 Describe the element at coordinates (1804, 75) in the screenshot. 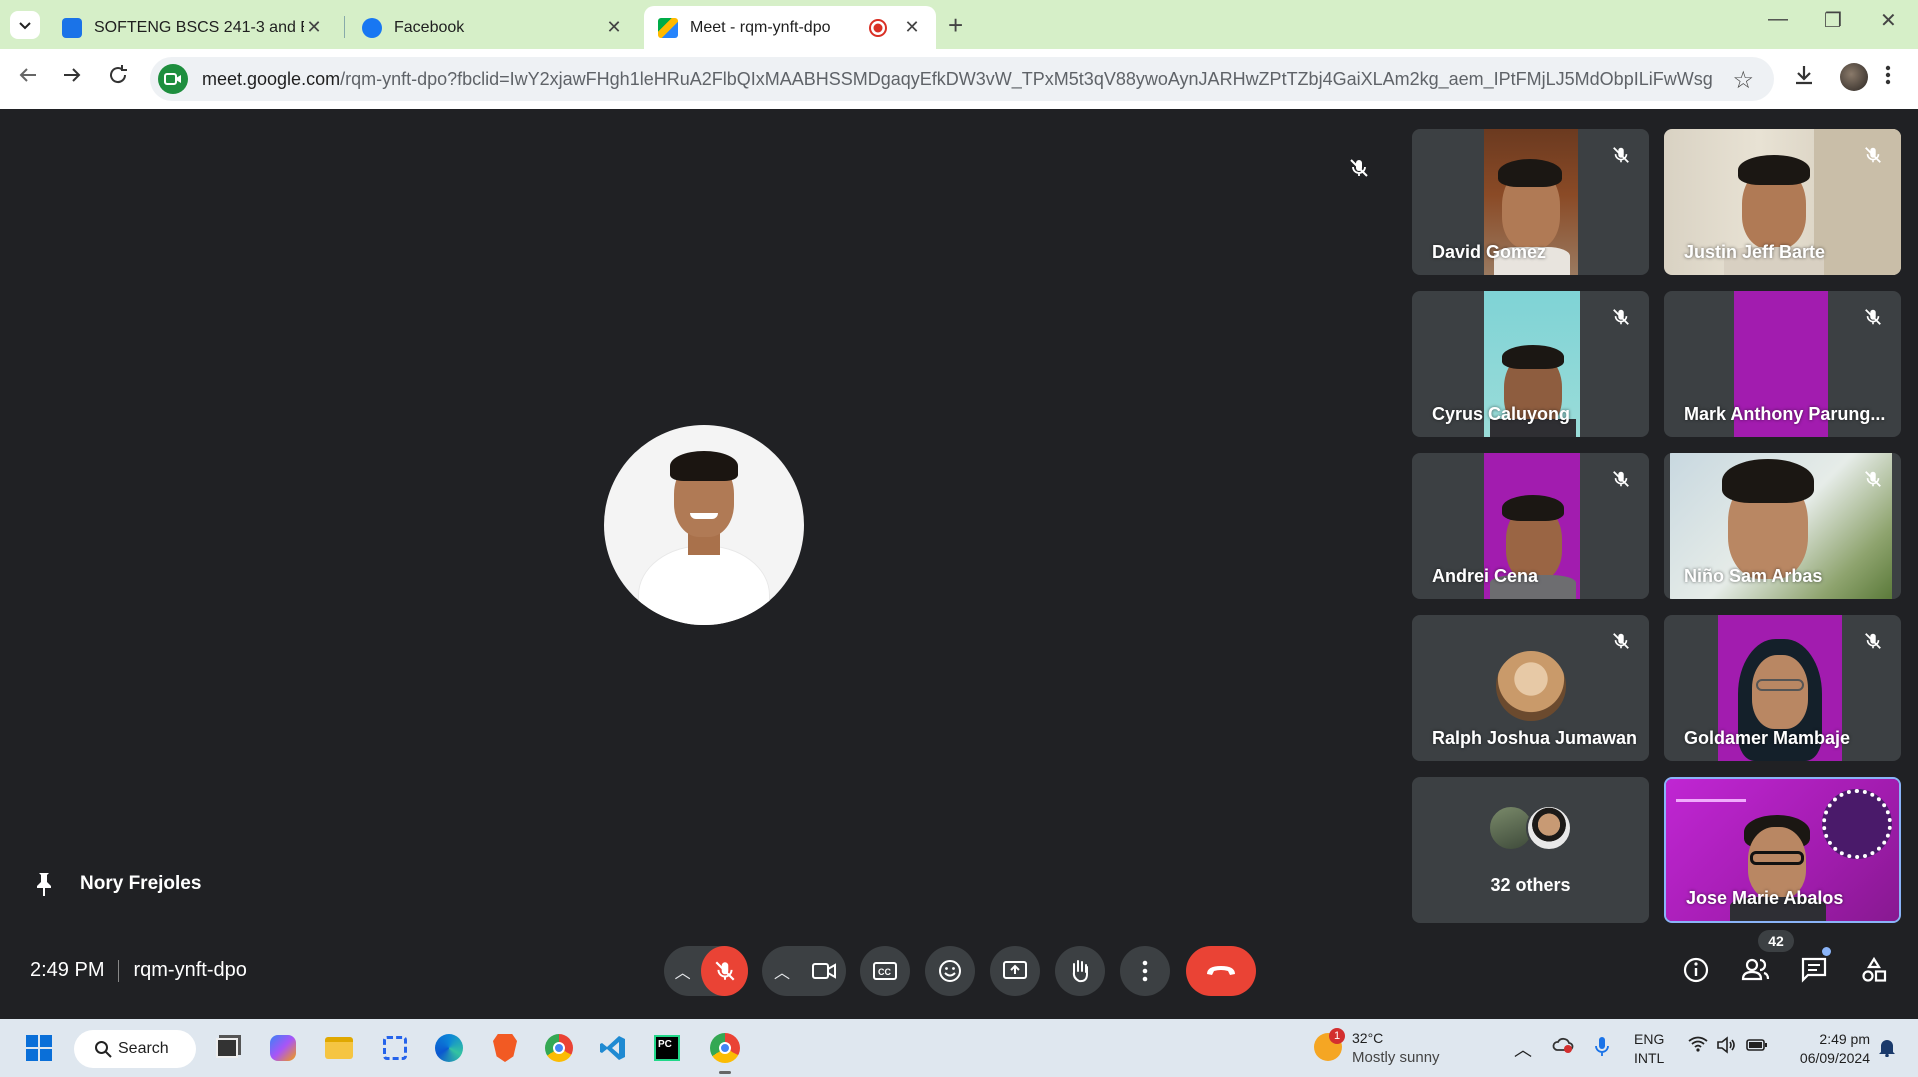

I see `download-icon` at that location.